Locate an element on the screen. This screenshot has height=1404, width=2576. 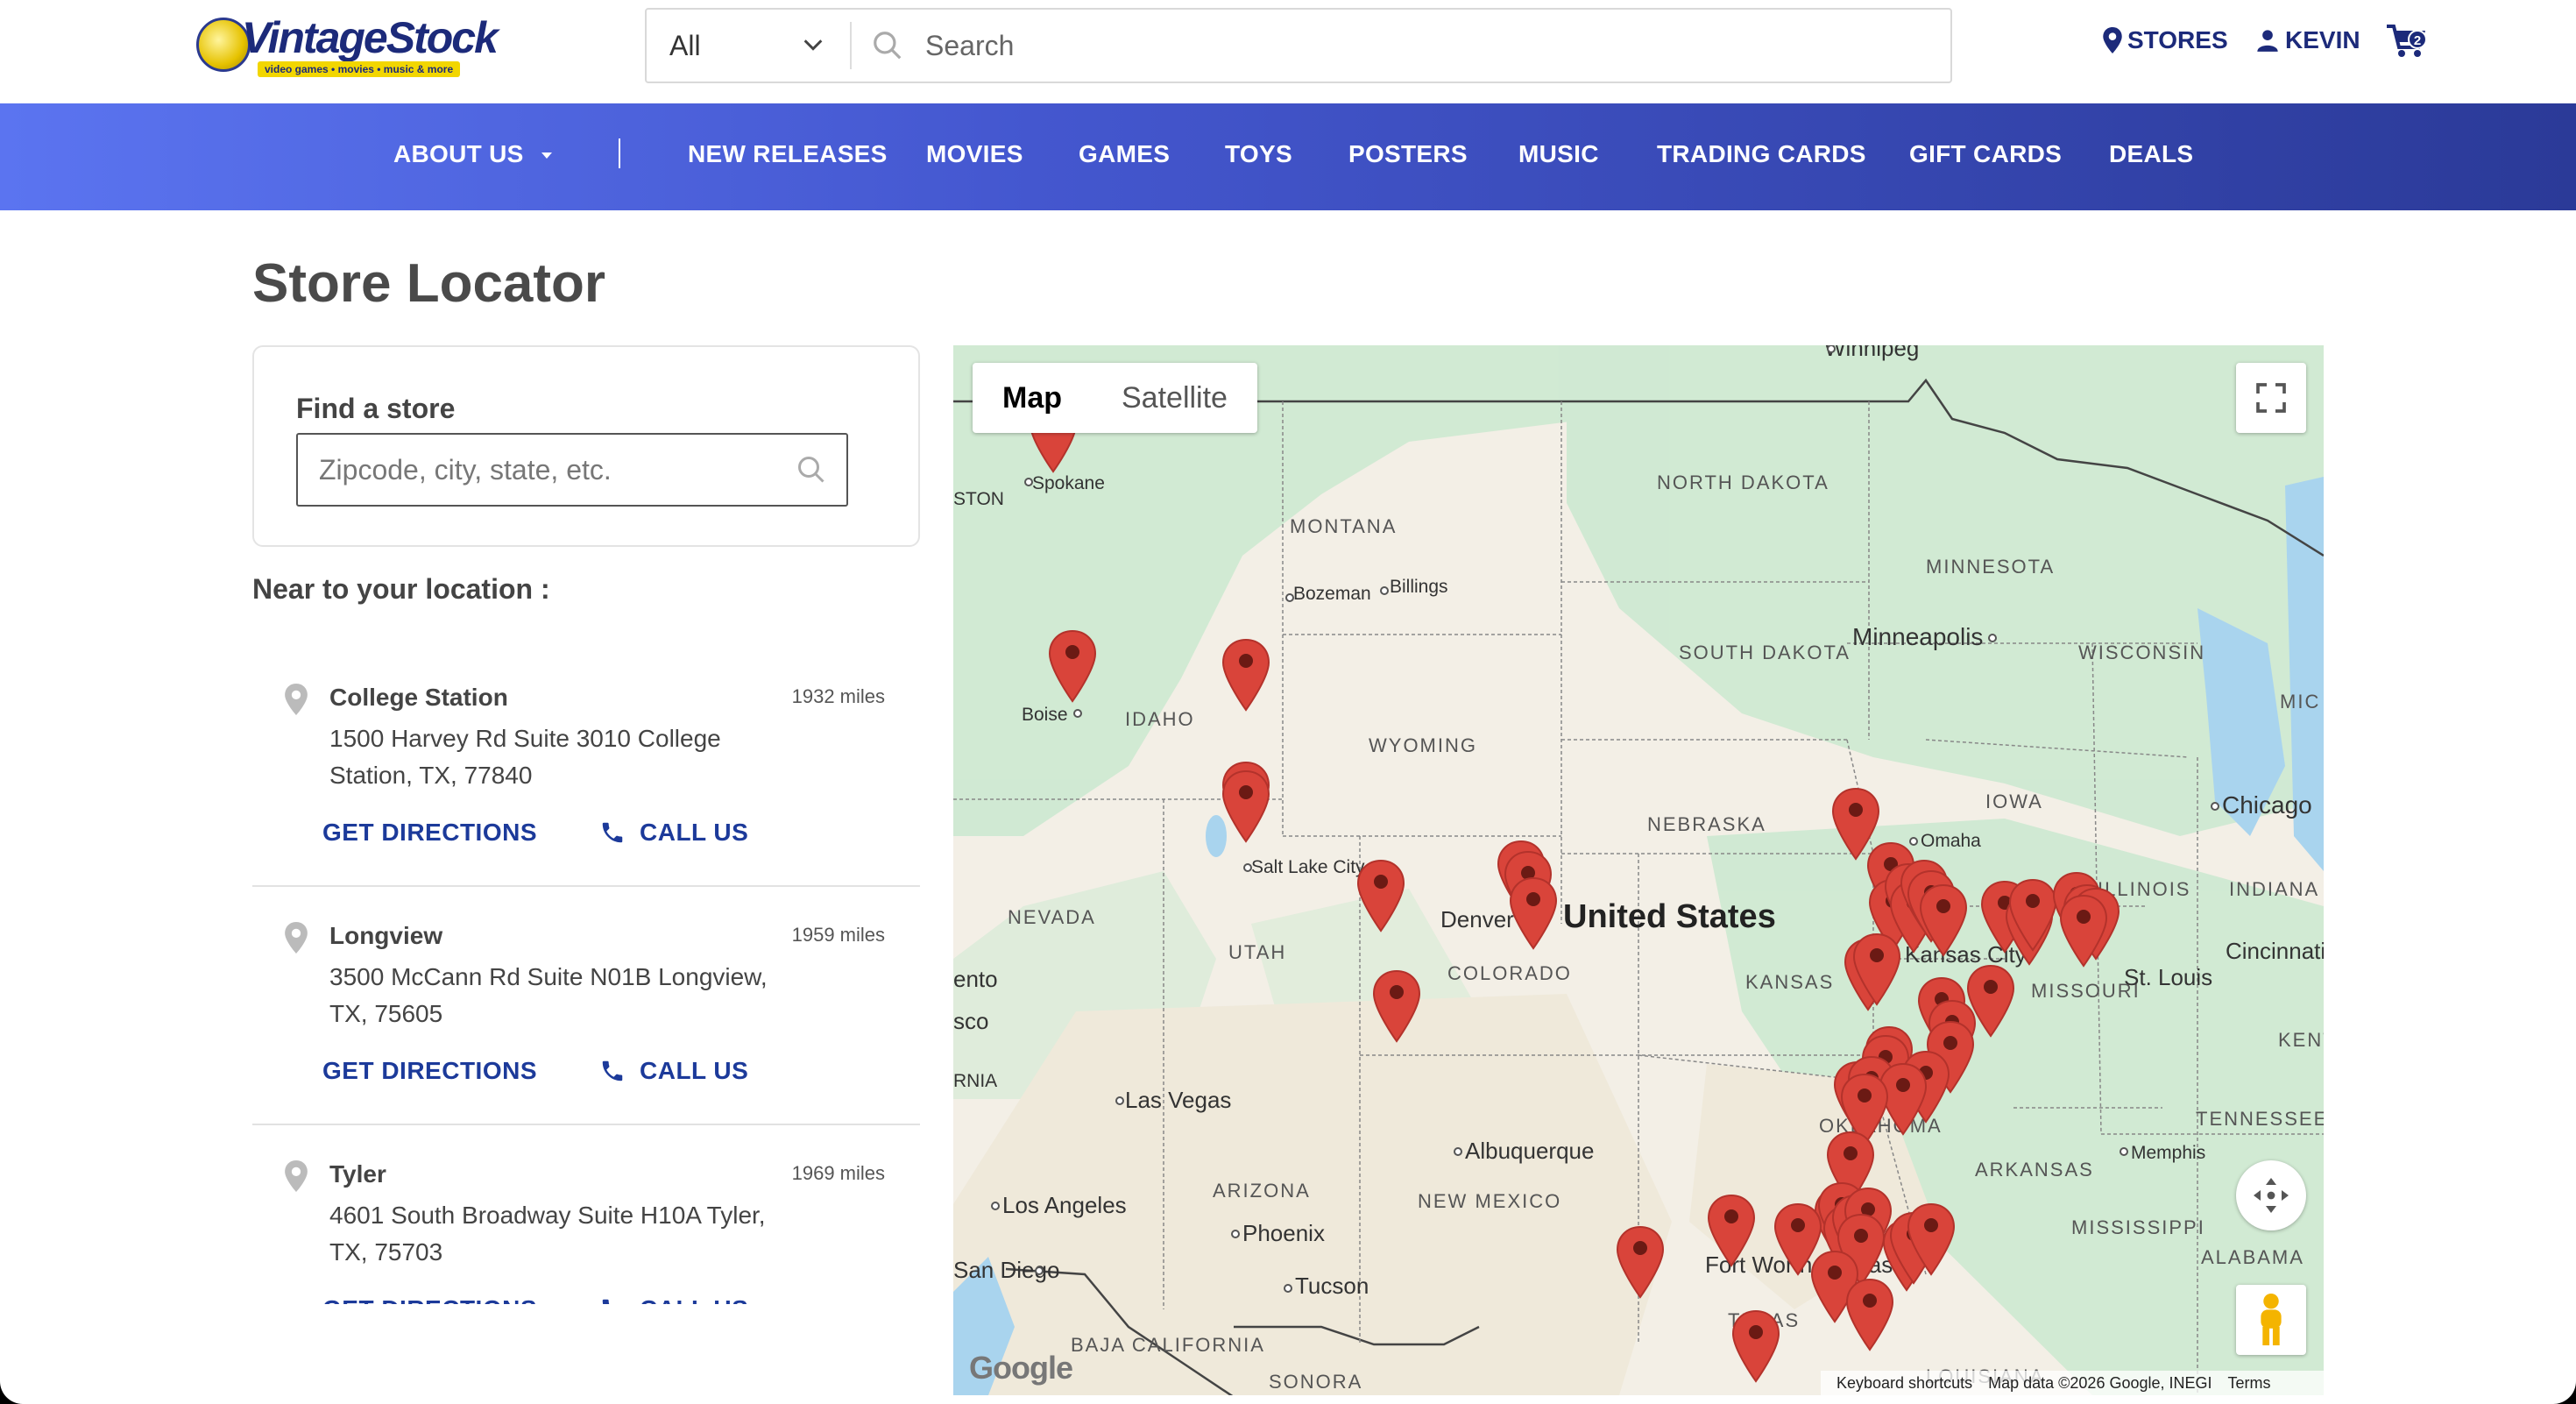
map-city-boise: Boise is located at coordinates (1045, 715).